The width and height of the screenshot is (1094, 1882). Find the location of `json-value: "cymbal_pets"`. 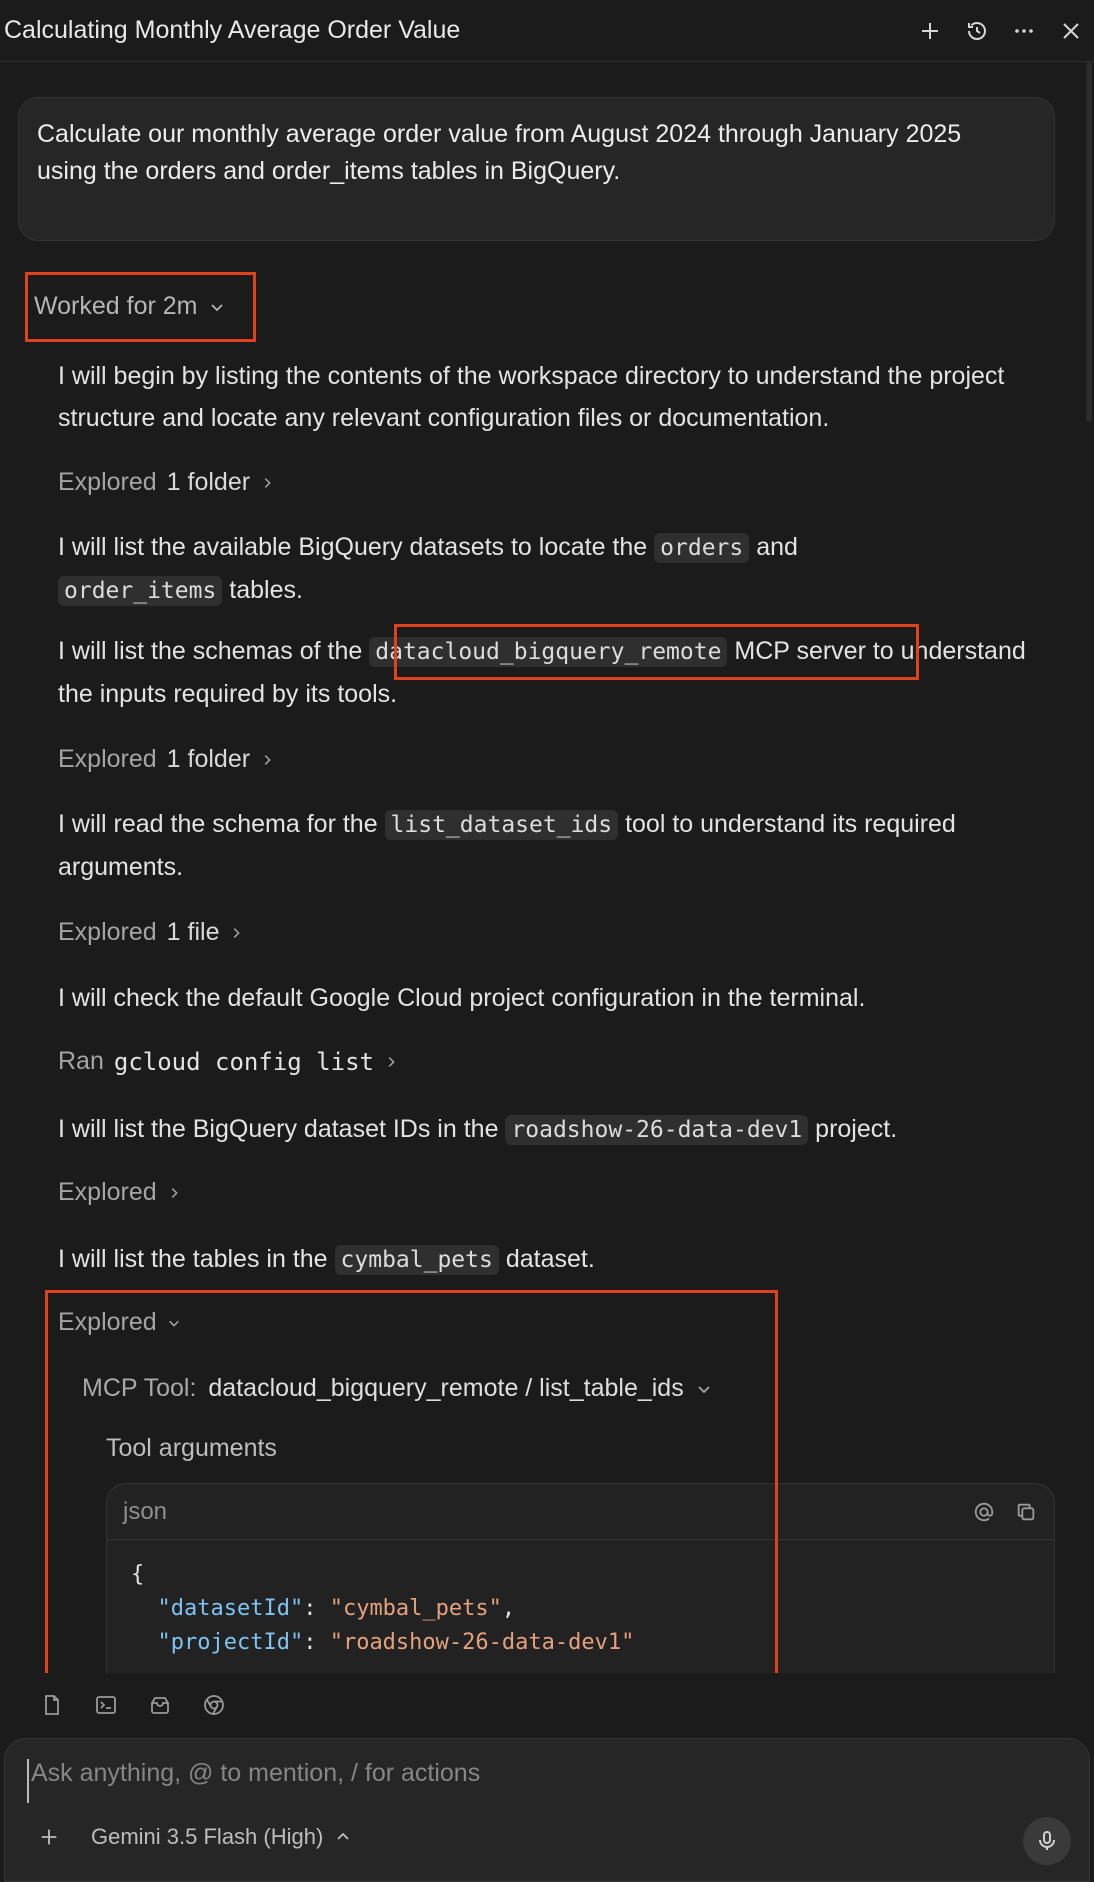

json-value: "cymbal_pets" is located at coordinates (415, 1608).